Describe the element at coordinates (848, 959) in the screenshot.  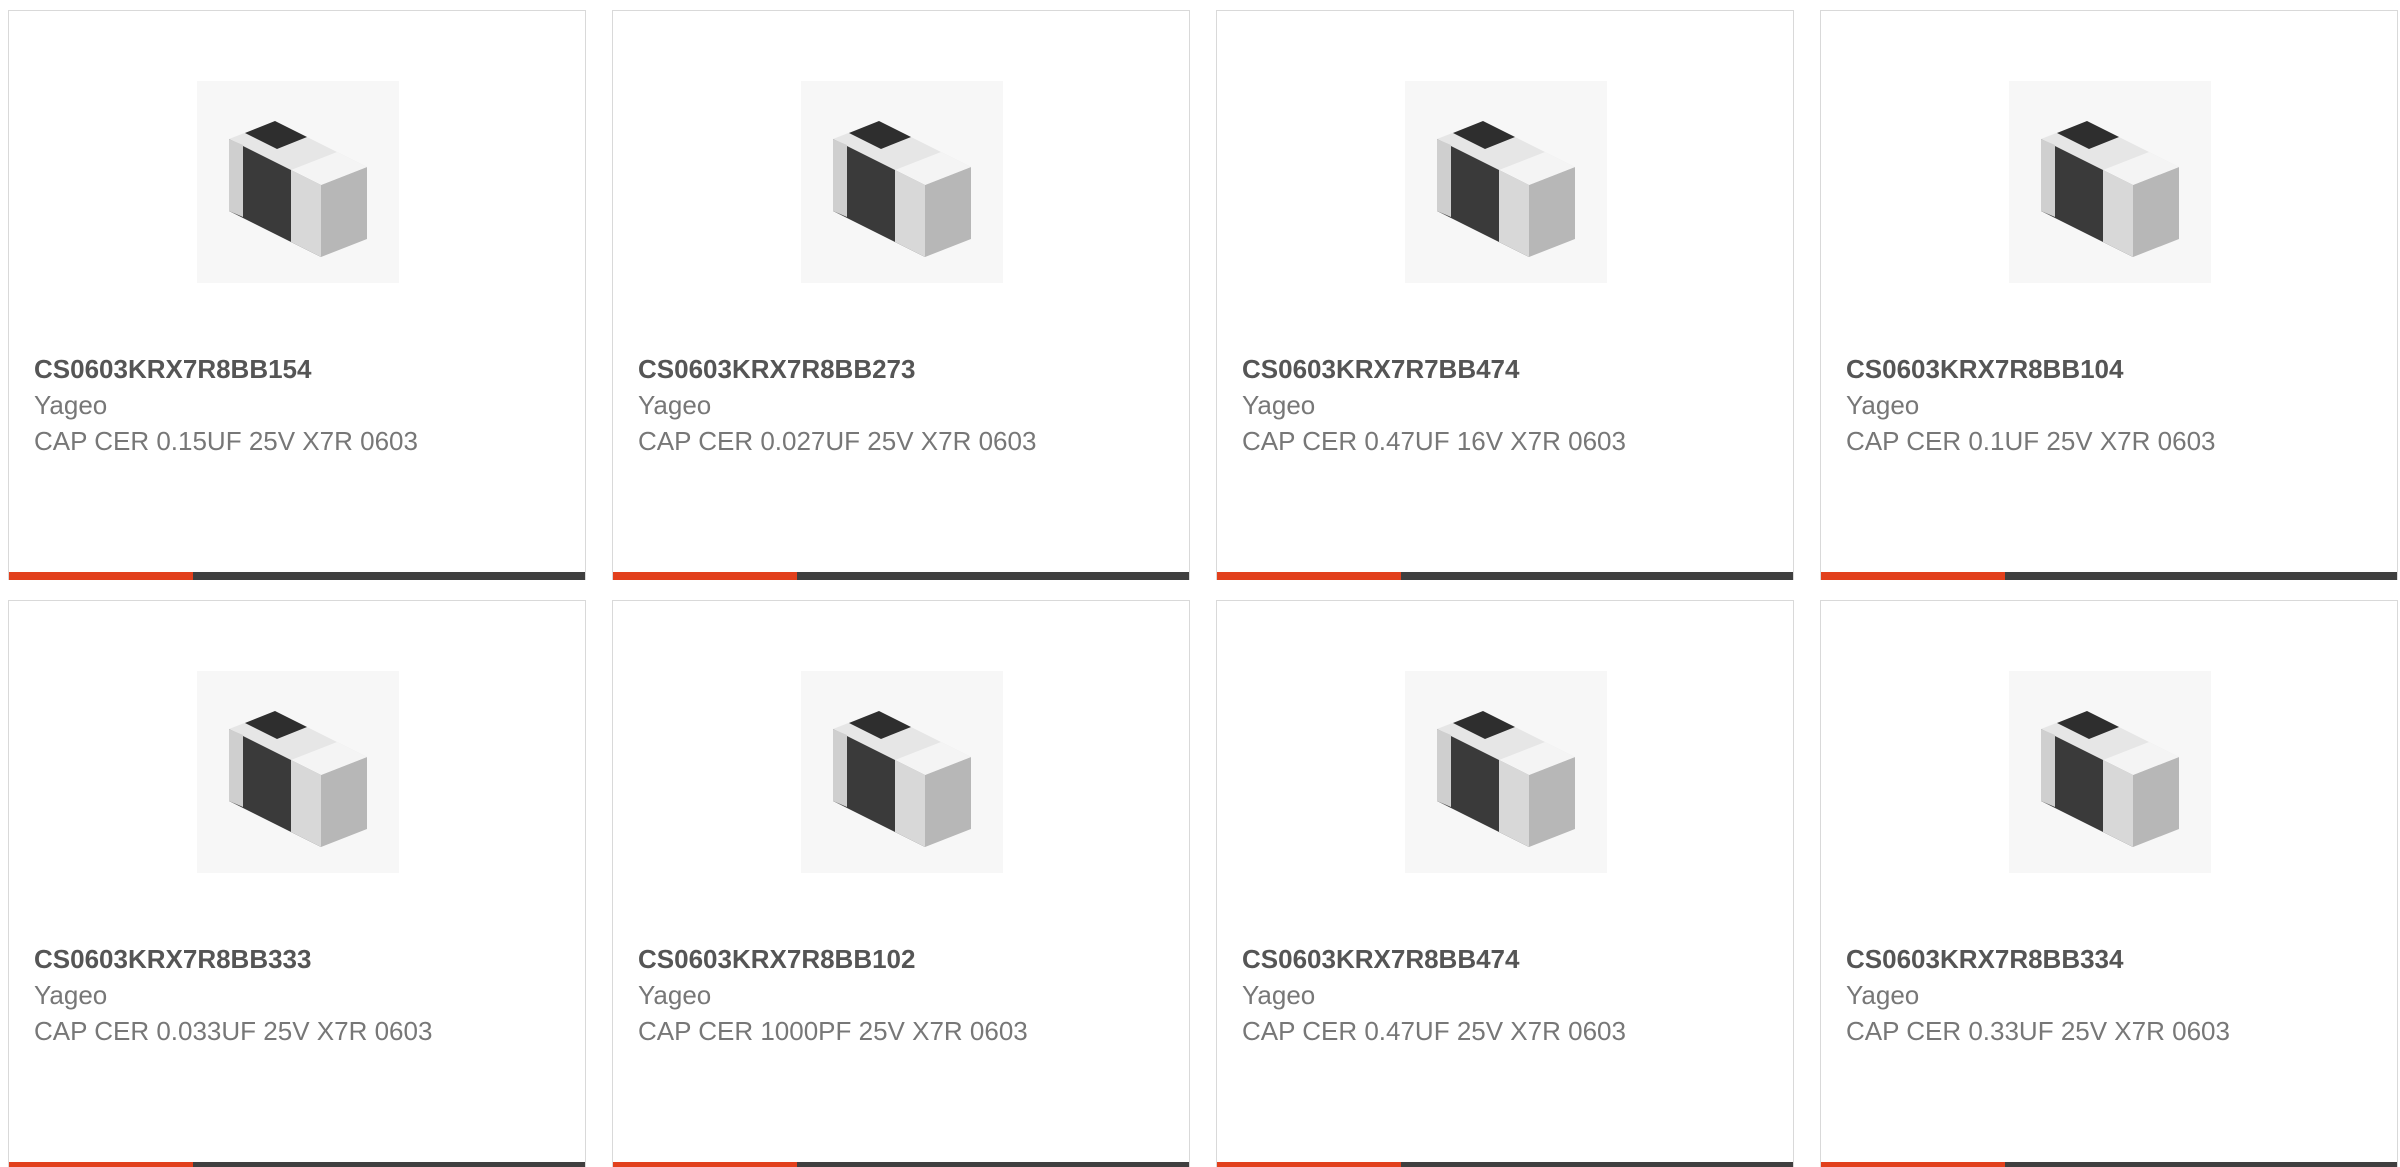
I see `part-number: CS0603KRX7R8BB102` at that location.